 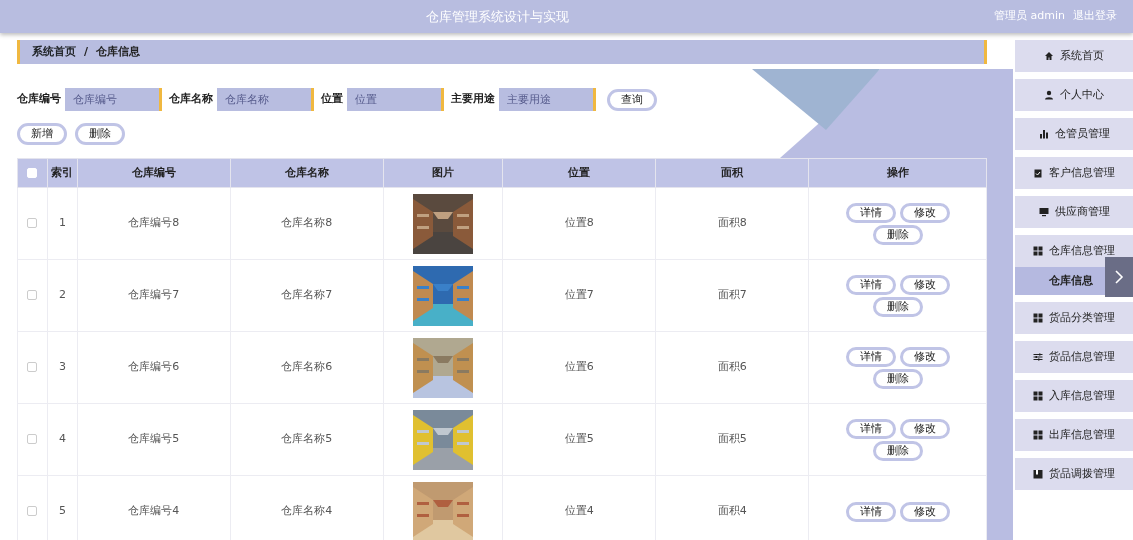 I want to click on table-cell: 面积8, so click(x=732, y=223).